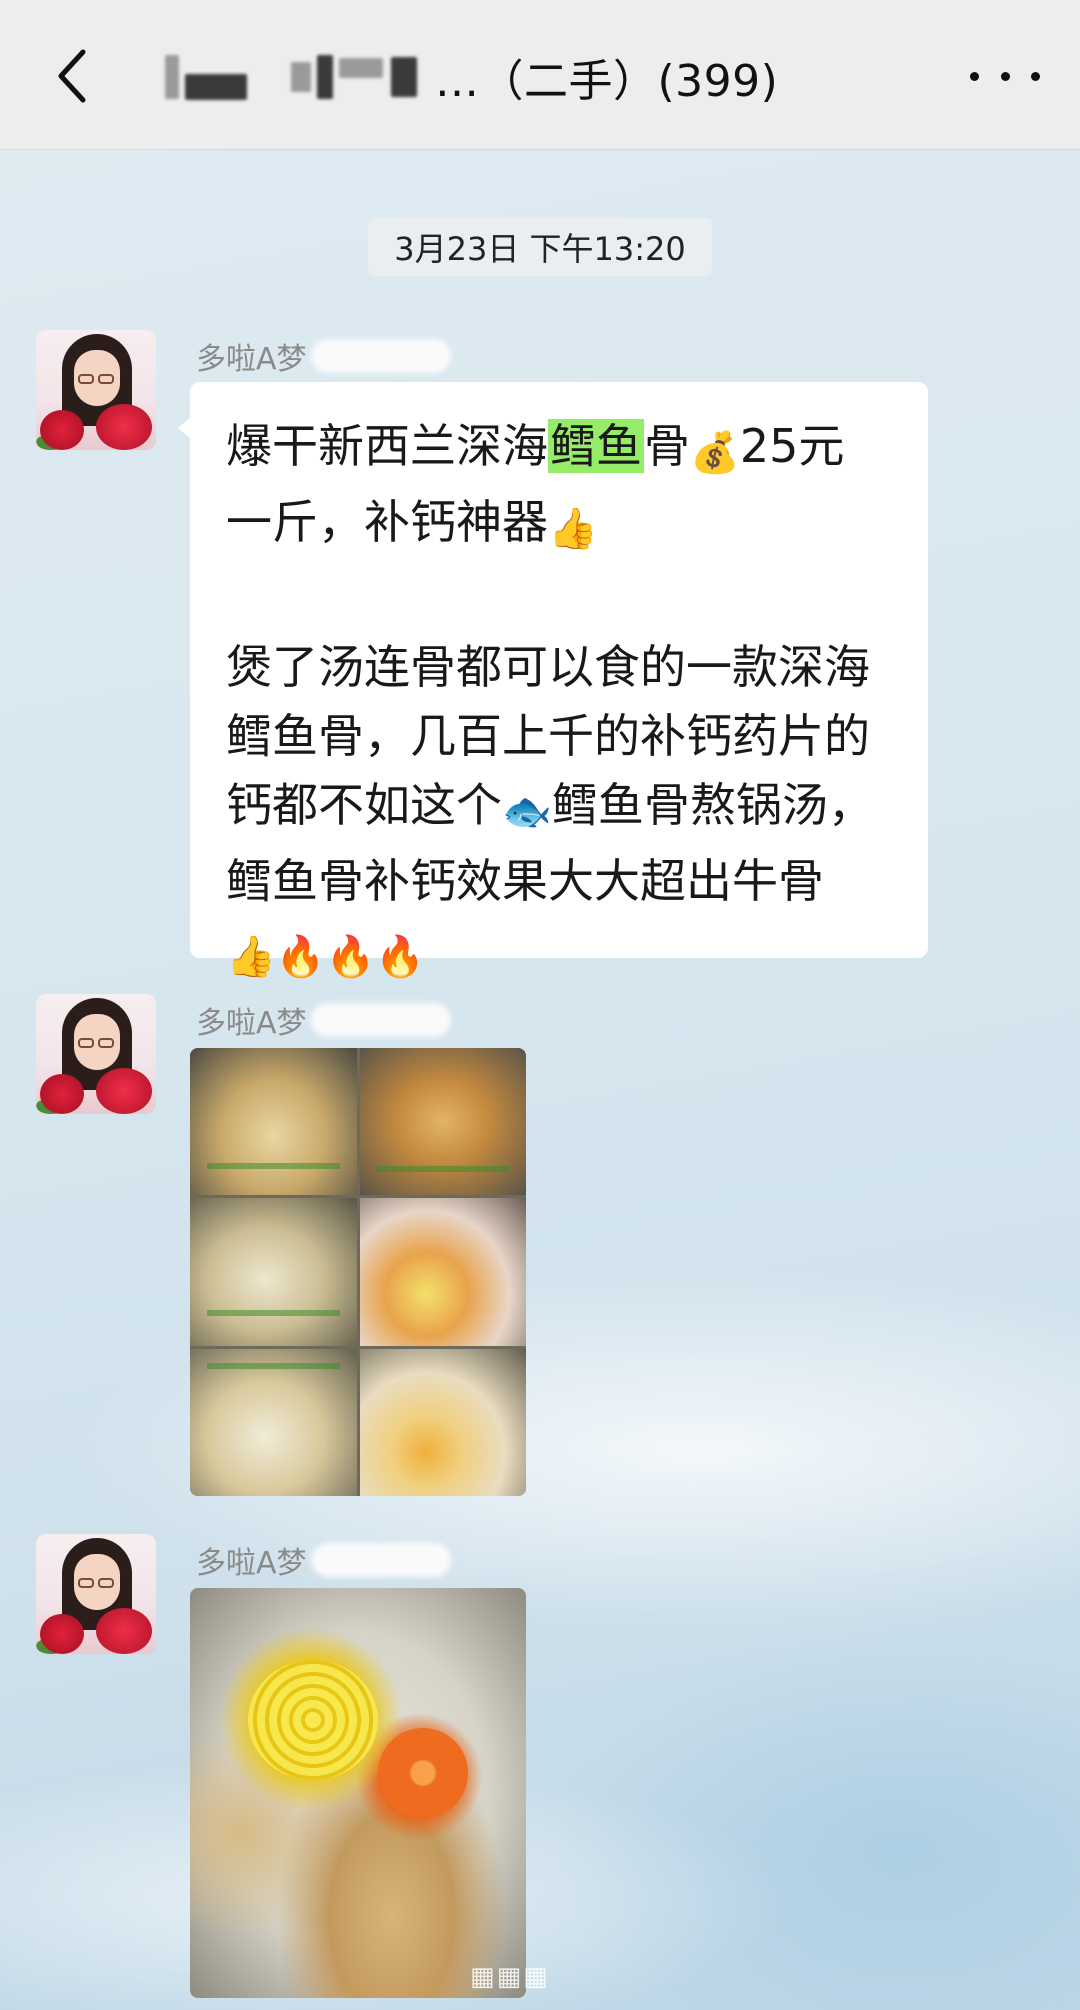  Describe the element at coordinates (510, 1977) in the screenshot. I see `watermark: ▦▦▦` at that location.